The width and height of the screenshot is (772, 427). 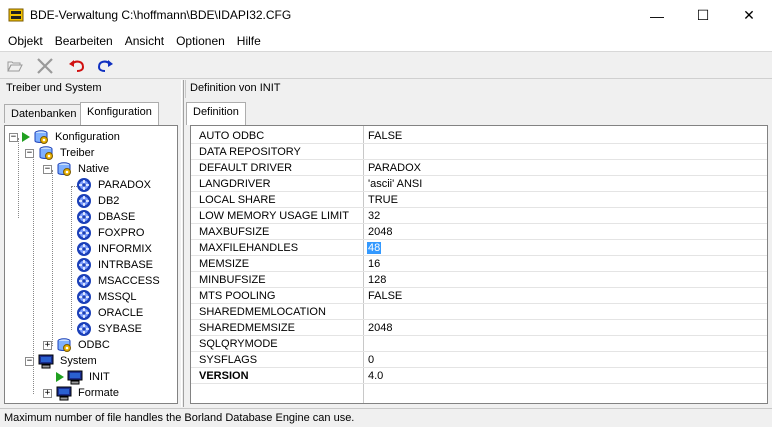 I want to click on open-button, so click(x=15, y=66).